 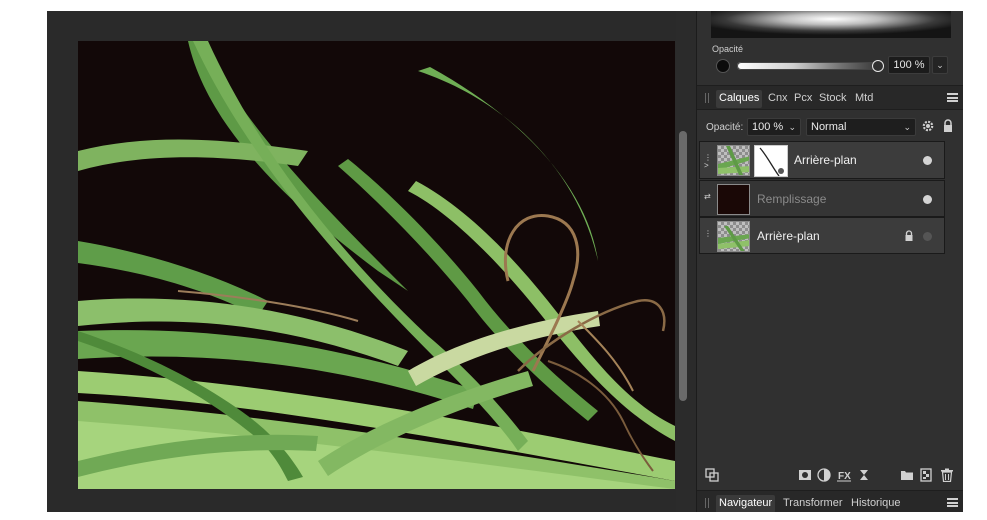 What do you see at coordinates (833, 99) in the screenshot?
I see `tab-stock: Stock` at bounding box center [833, 99].